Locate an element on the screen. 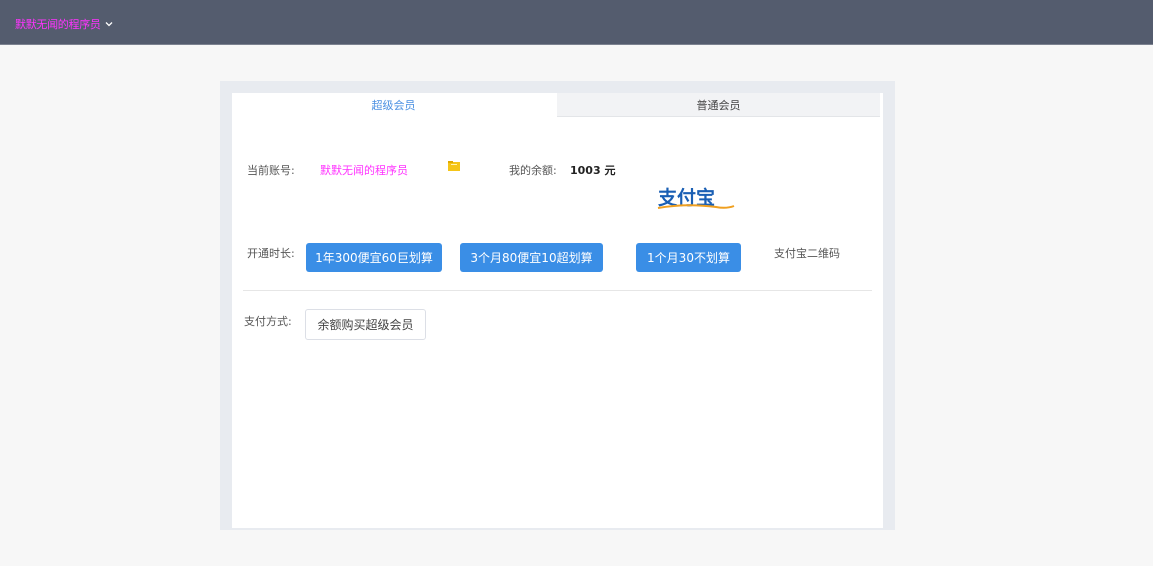 The image size is (1153, 566). payment-method-label: 支付方式: is located at coordinates (268, 321).